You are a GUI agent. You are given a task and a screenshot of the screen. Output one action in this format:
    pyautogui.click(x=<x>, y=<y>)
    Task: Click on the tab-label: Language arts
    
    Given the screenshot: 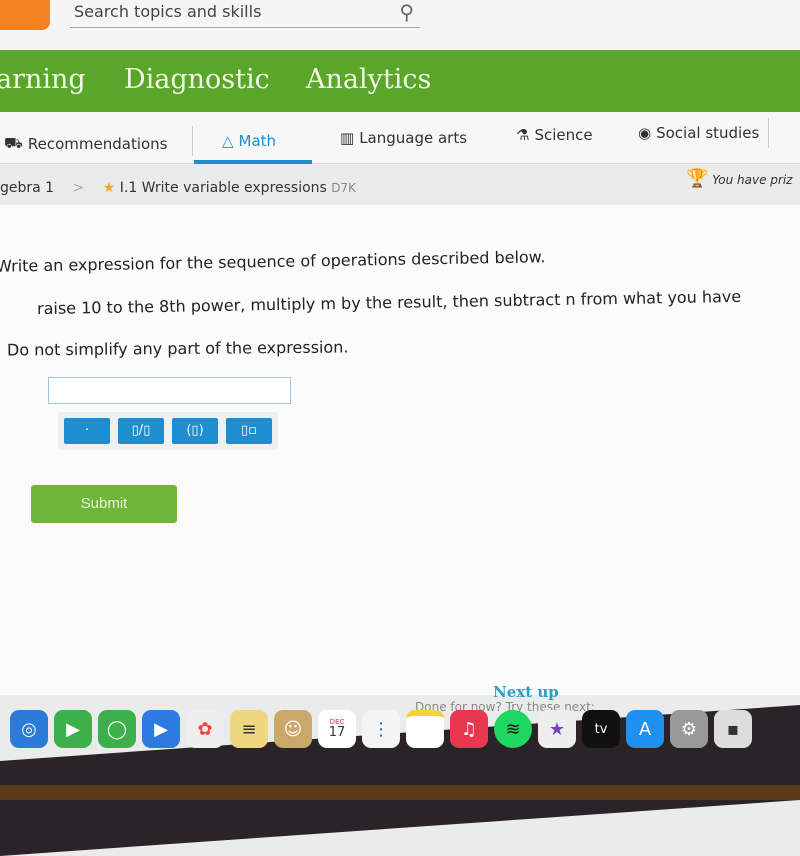 What is the action you would take?
    pyautogui.click(x=413, y=138)
    